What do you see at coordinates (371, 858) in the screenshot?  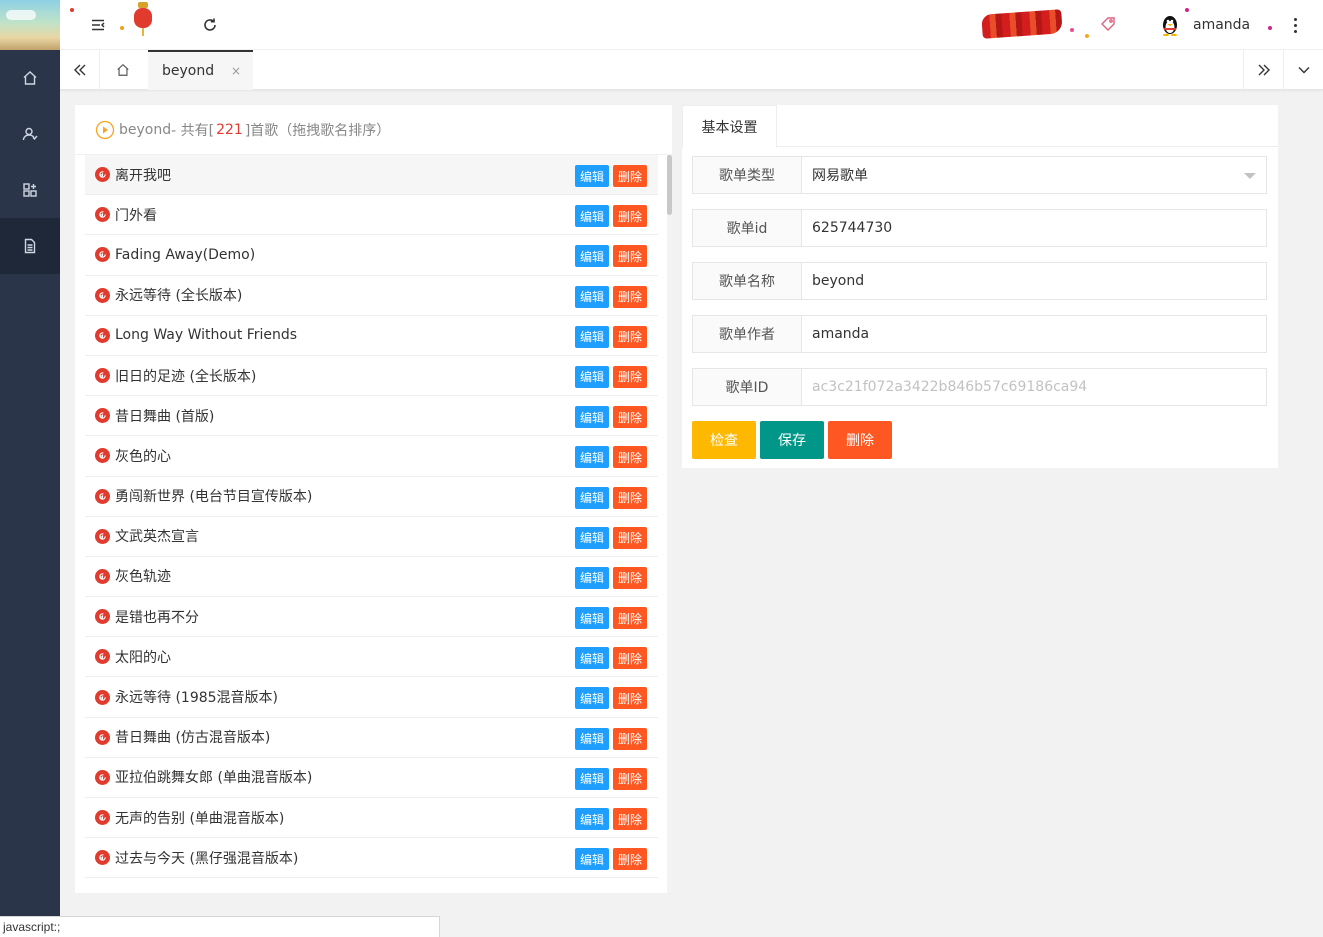 I see `song-row: 过去与今天 (黑仔强混音版本) 编辑 删除` at bounding box center [371, 858].